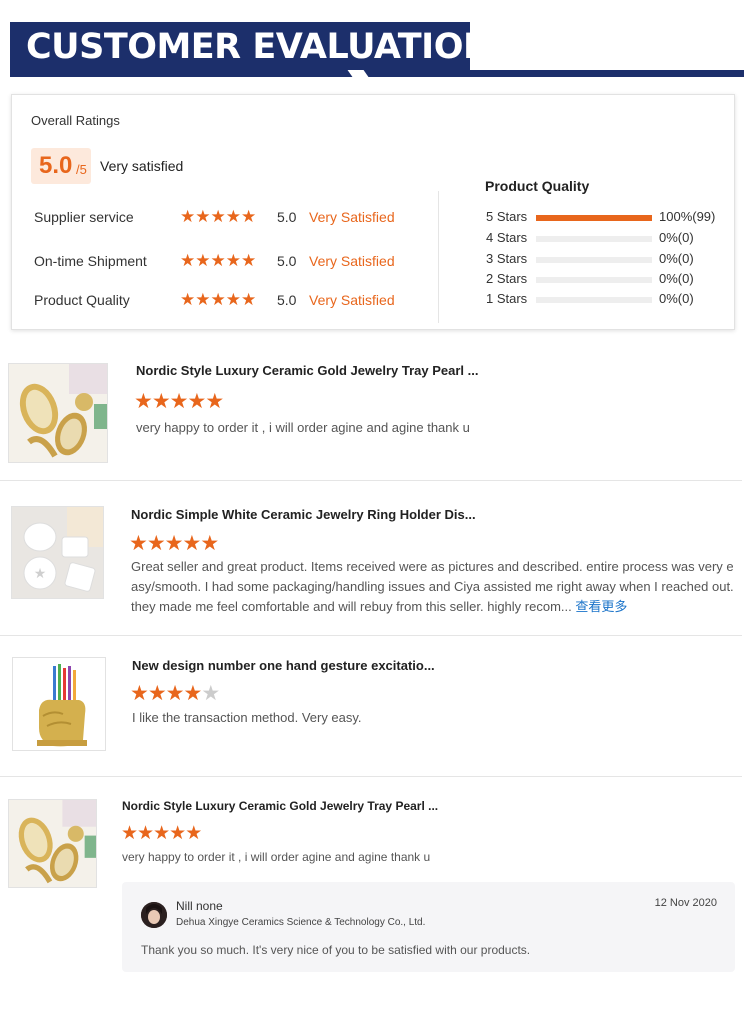 The image size is (750, 1016). Describe the element at coordinates (81, 169) in the screenshot. I see `overall-score-denominator: /5` at that location.